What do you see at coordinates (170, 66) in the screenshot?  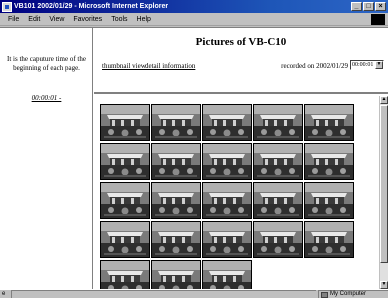 I see `detail-information-link: detail information` at bounding box center [170, 66].